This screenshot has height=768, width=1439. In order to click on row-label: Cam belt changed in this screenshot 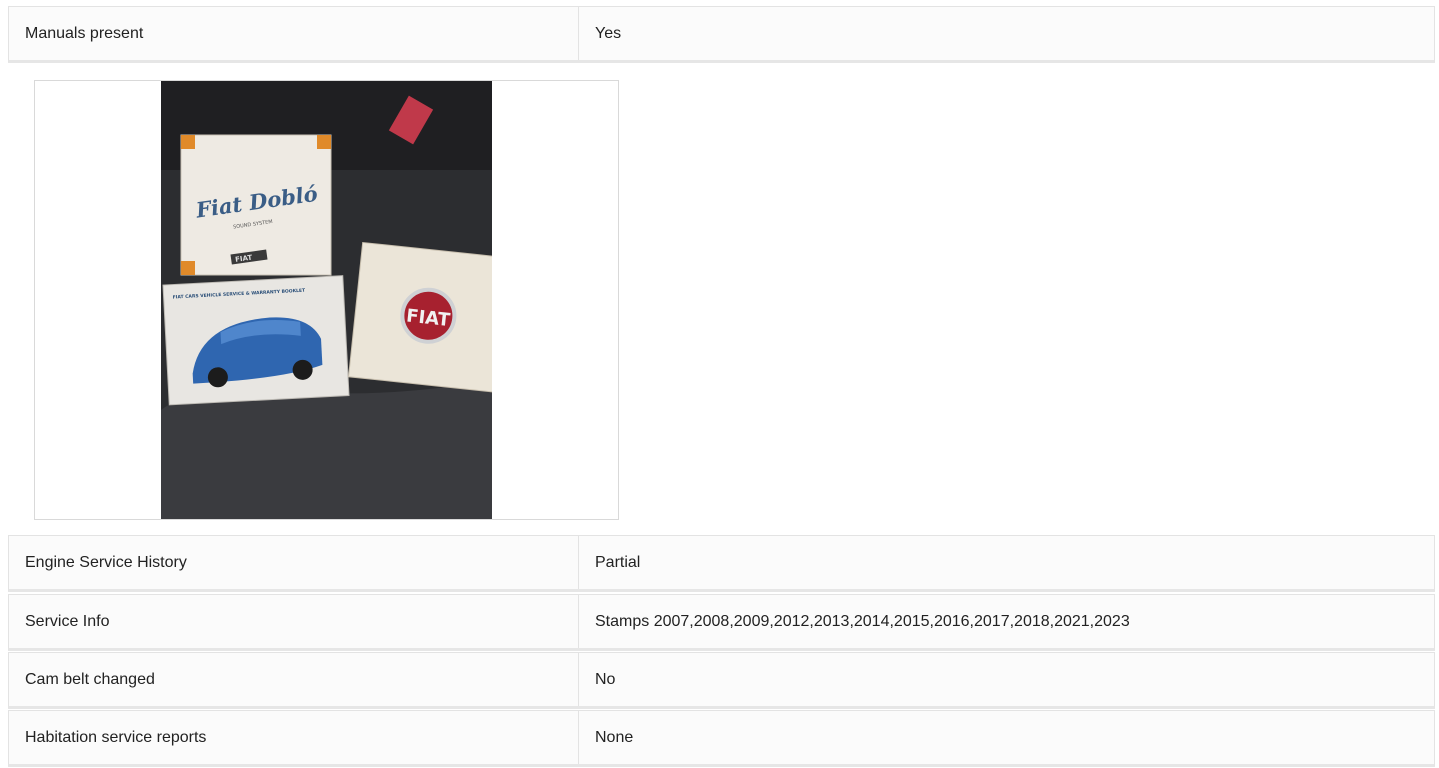, I will do `click(294, 679)`.